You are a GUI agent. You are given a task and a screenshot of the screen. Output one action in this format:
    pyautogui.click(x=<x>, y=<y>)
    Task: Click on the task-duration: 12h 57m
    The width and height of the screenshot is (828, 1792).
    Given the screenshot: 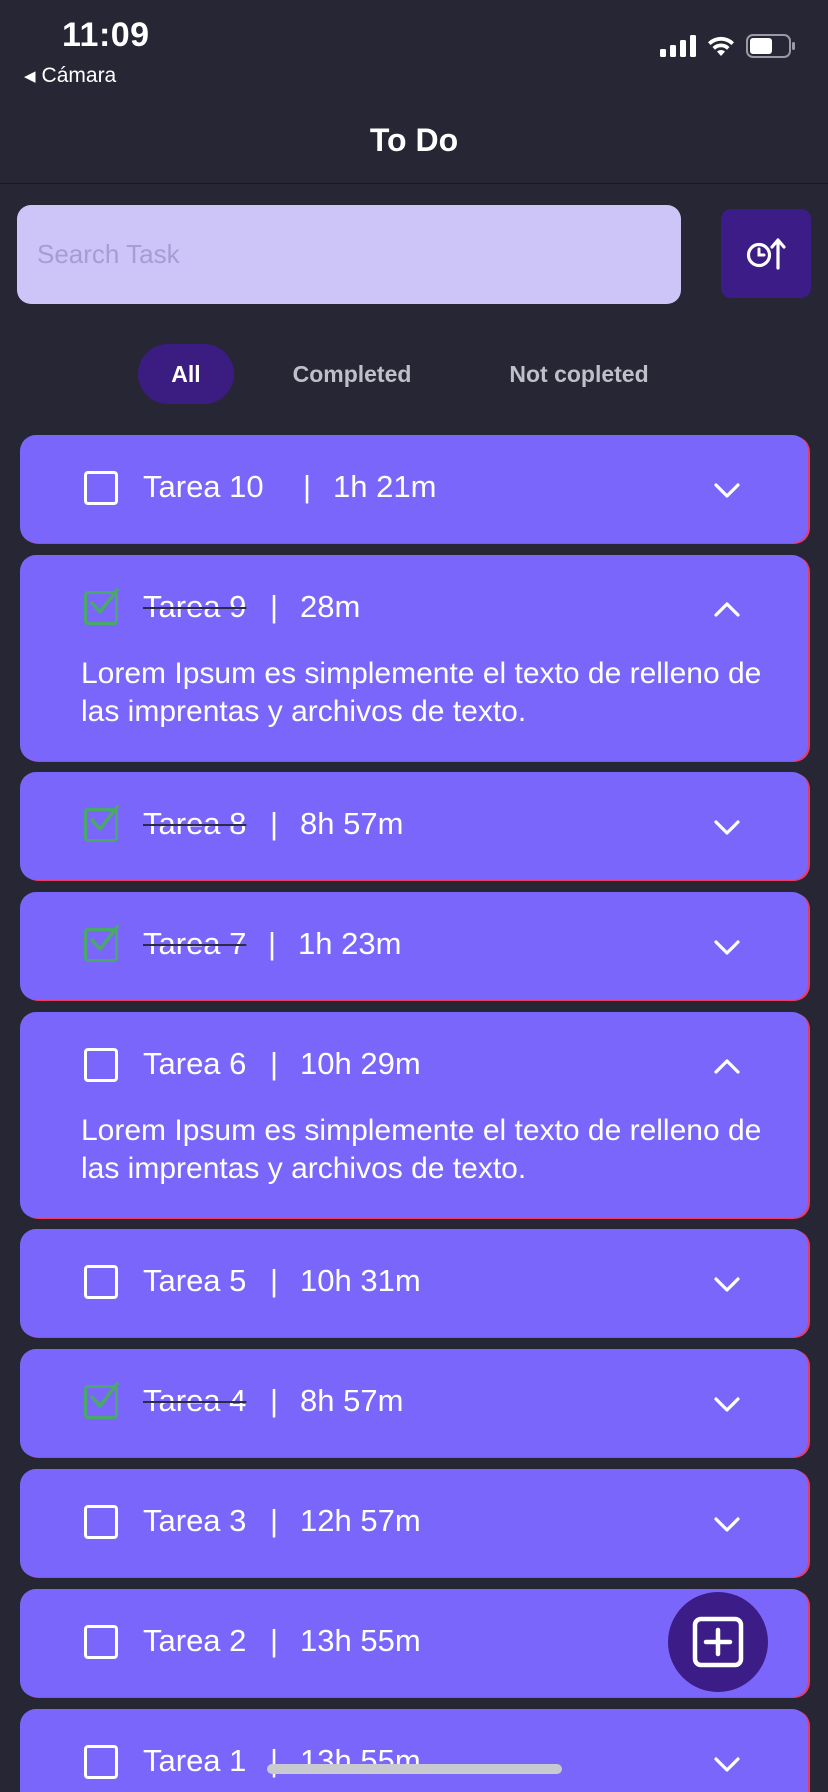 What is the action you would take?
    pyautogui.click(x=360, y=1520)
    